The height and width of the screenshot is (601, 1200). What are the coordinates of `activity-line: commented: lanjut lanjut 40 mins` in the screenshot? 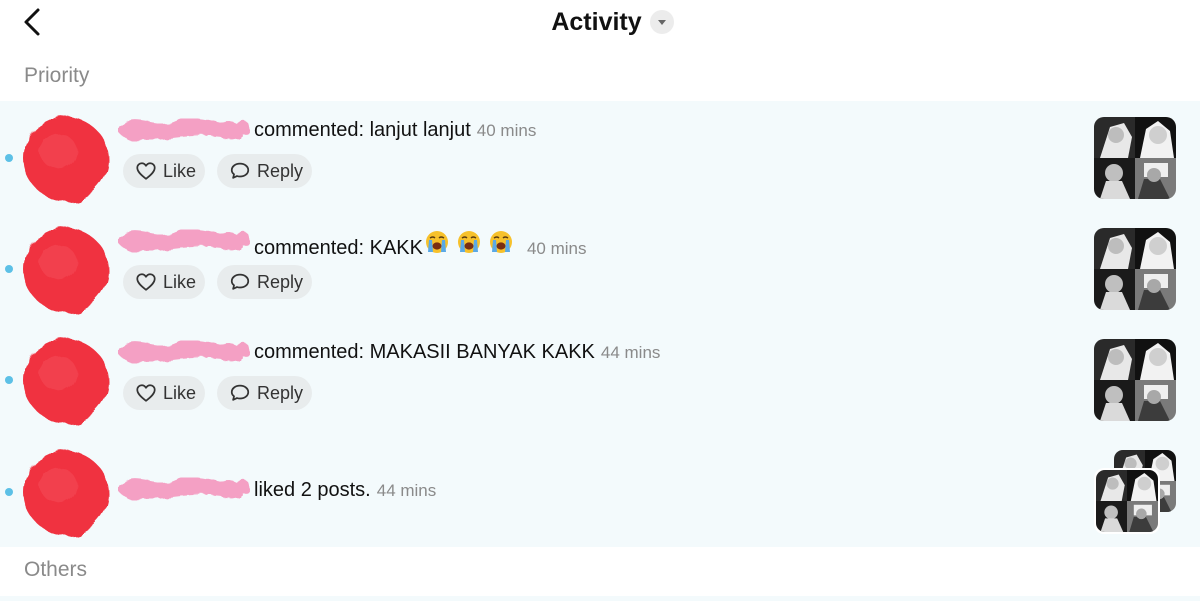 It's located at (395, 130).